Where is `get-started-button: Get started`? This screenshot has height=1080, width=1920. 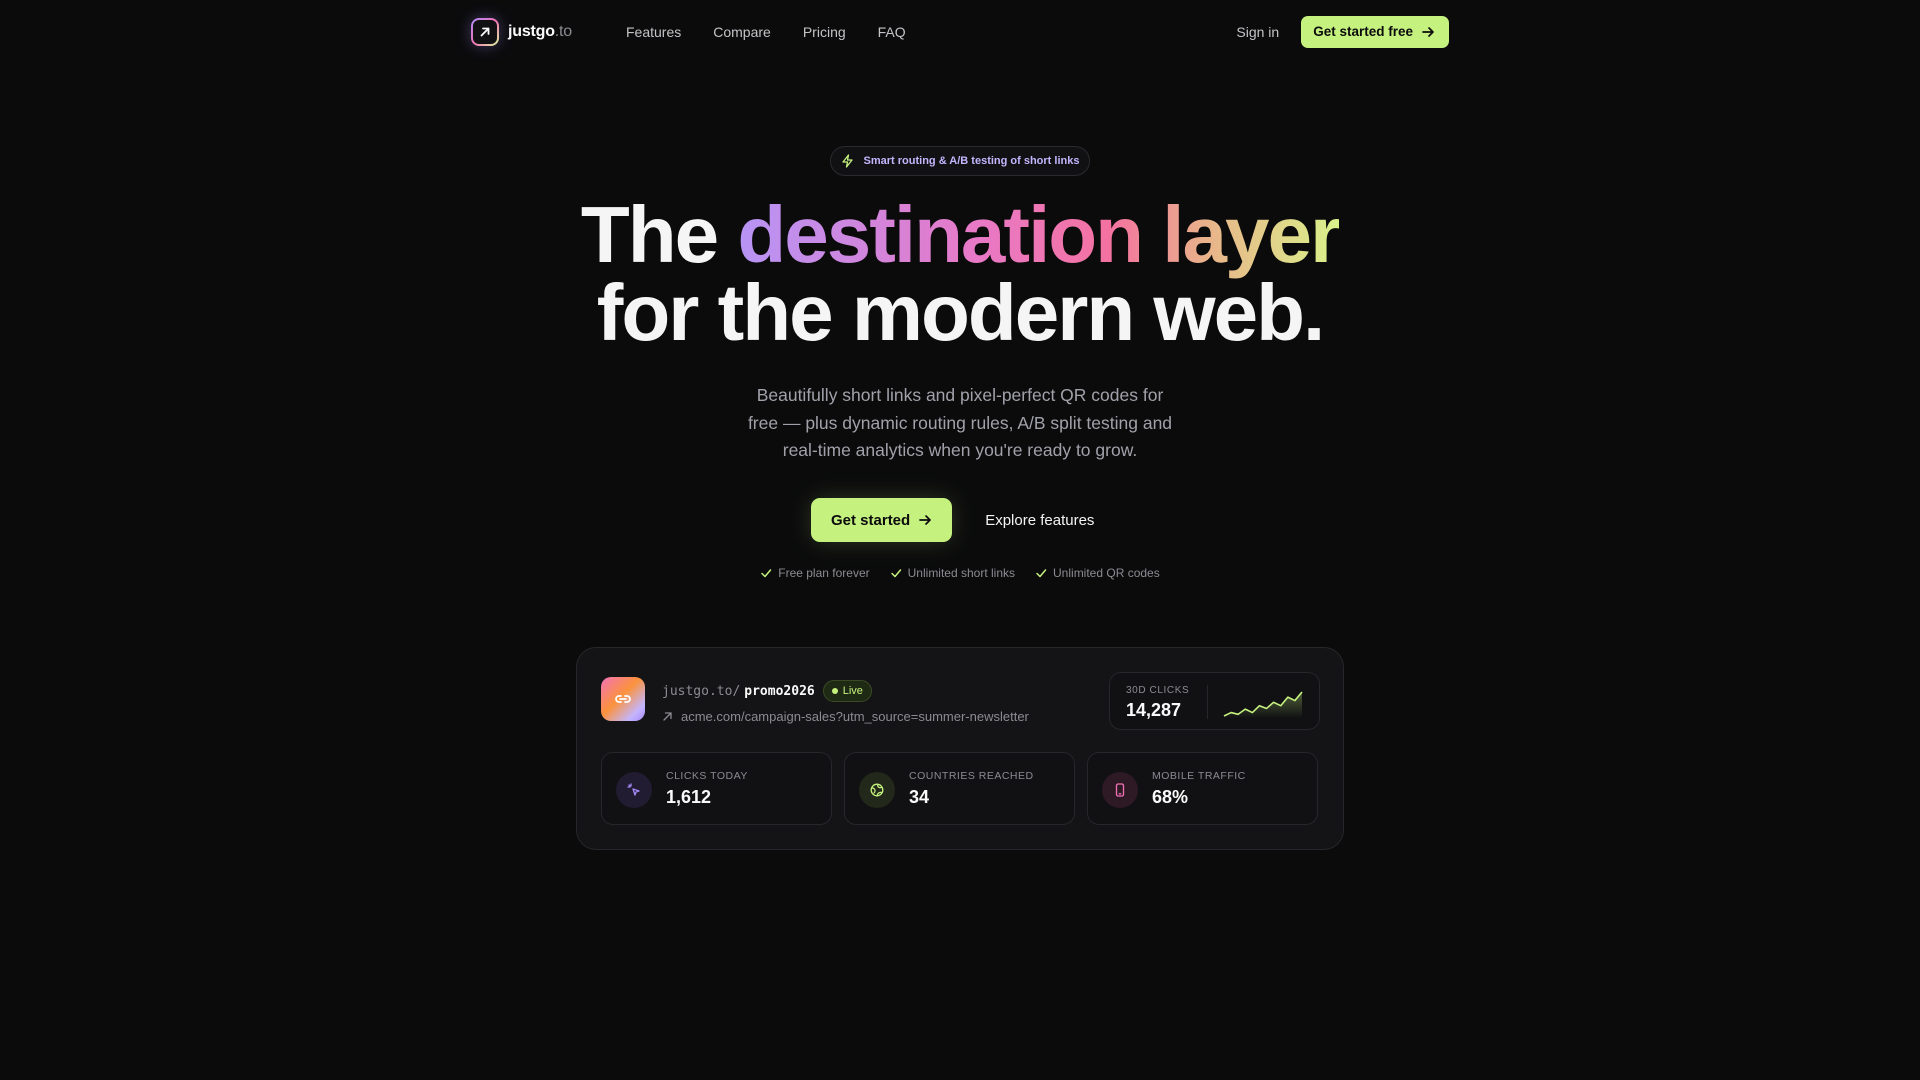
get-started-button: Get started is located at coordinates (882, 520).